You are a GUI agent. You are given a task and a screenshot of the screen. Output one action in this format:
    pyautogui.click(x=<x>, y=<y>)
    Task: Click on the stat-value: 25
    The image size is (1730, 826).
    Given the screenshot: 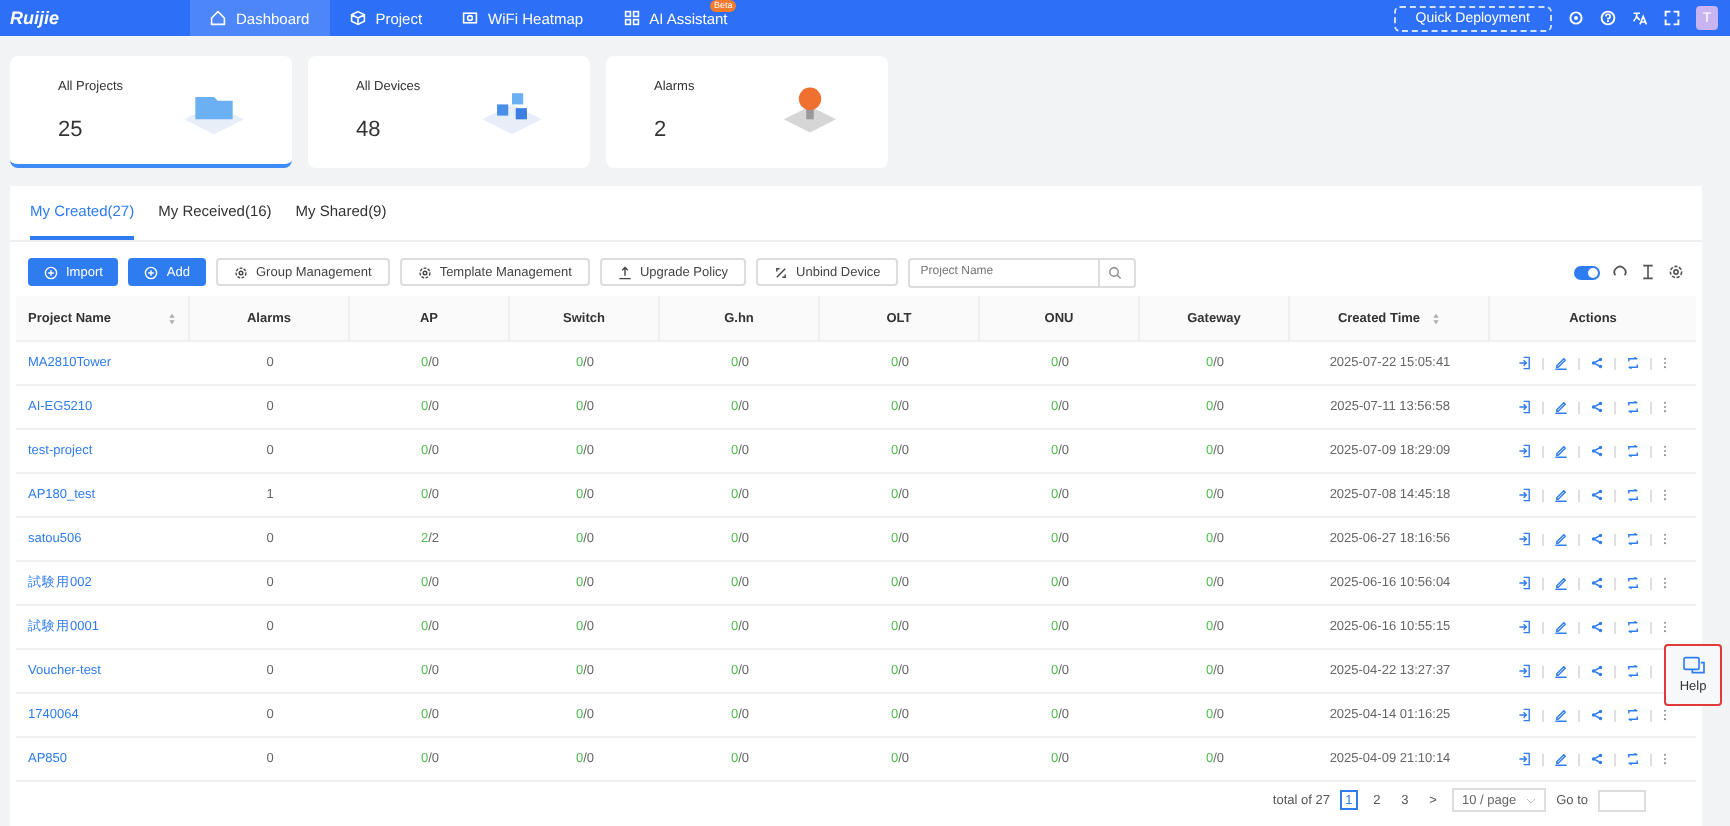 What is the action you would take?
    pyautogui.click(x=71, y=129)
    